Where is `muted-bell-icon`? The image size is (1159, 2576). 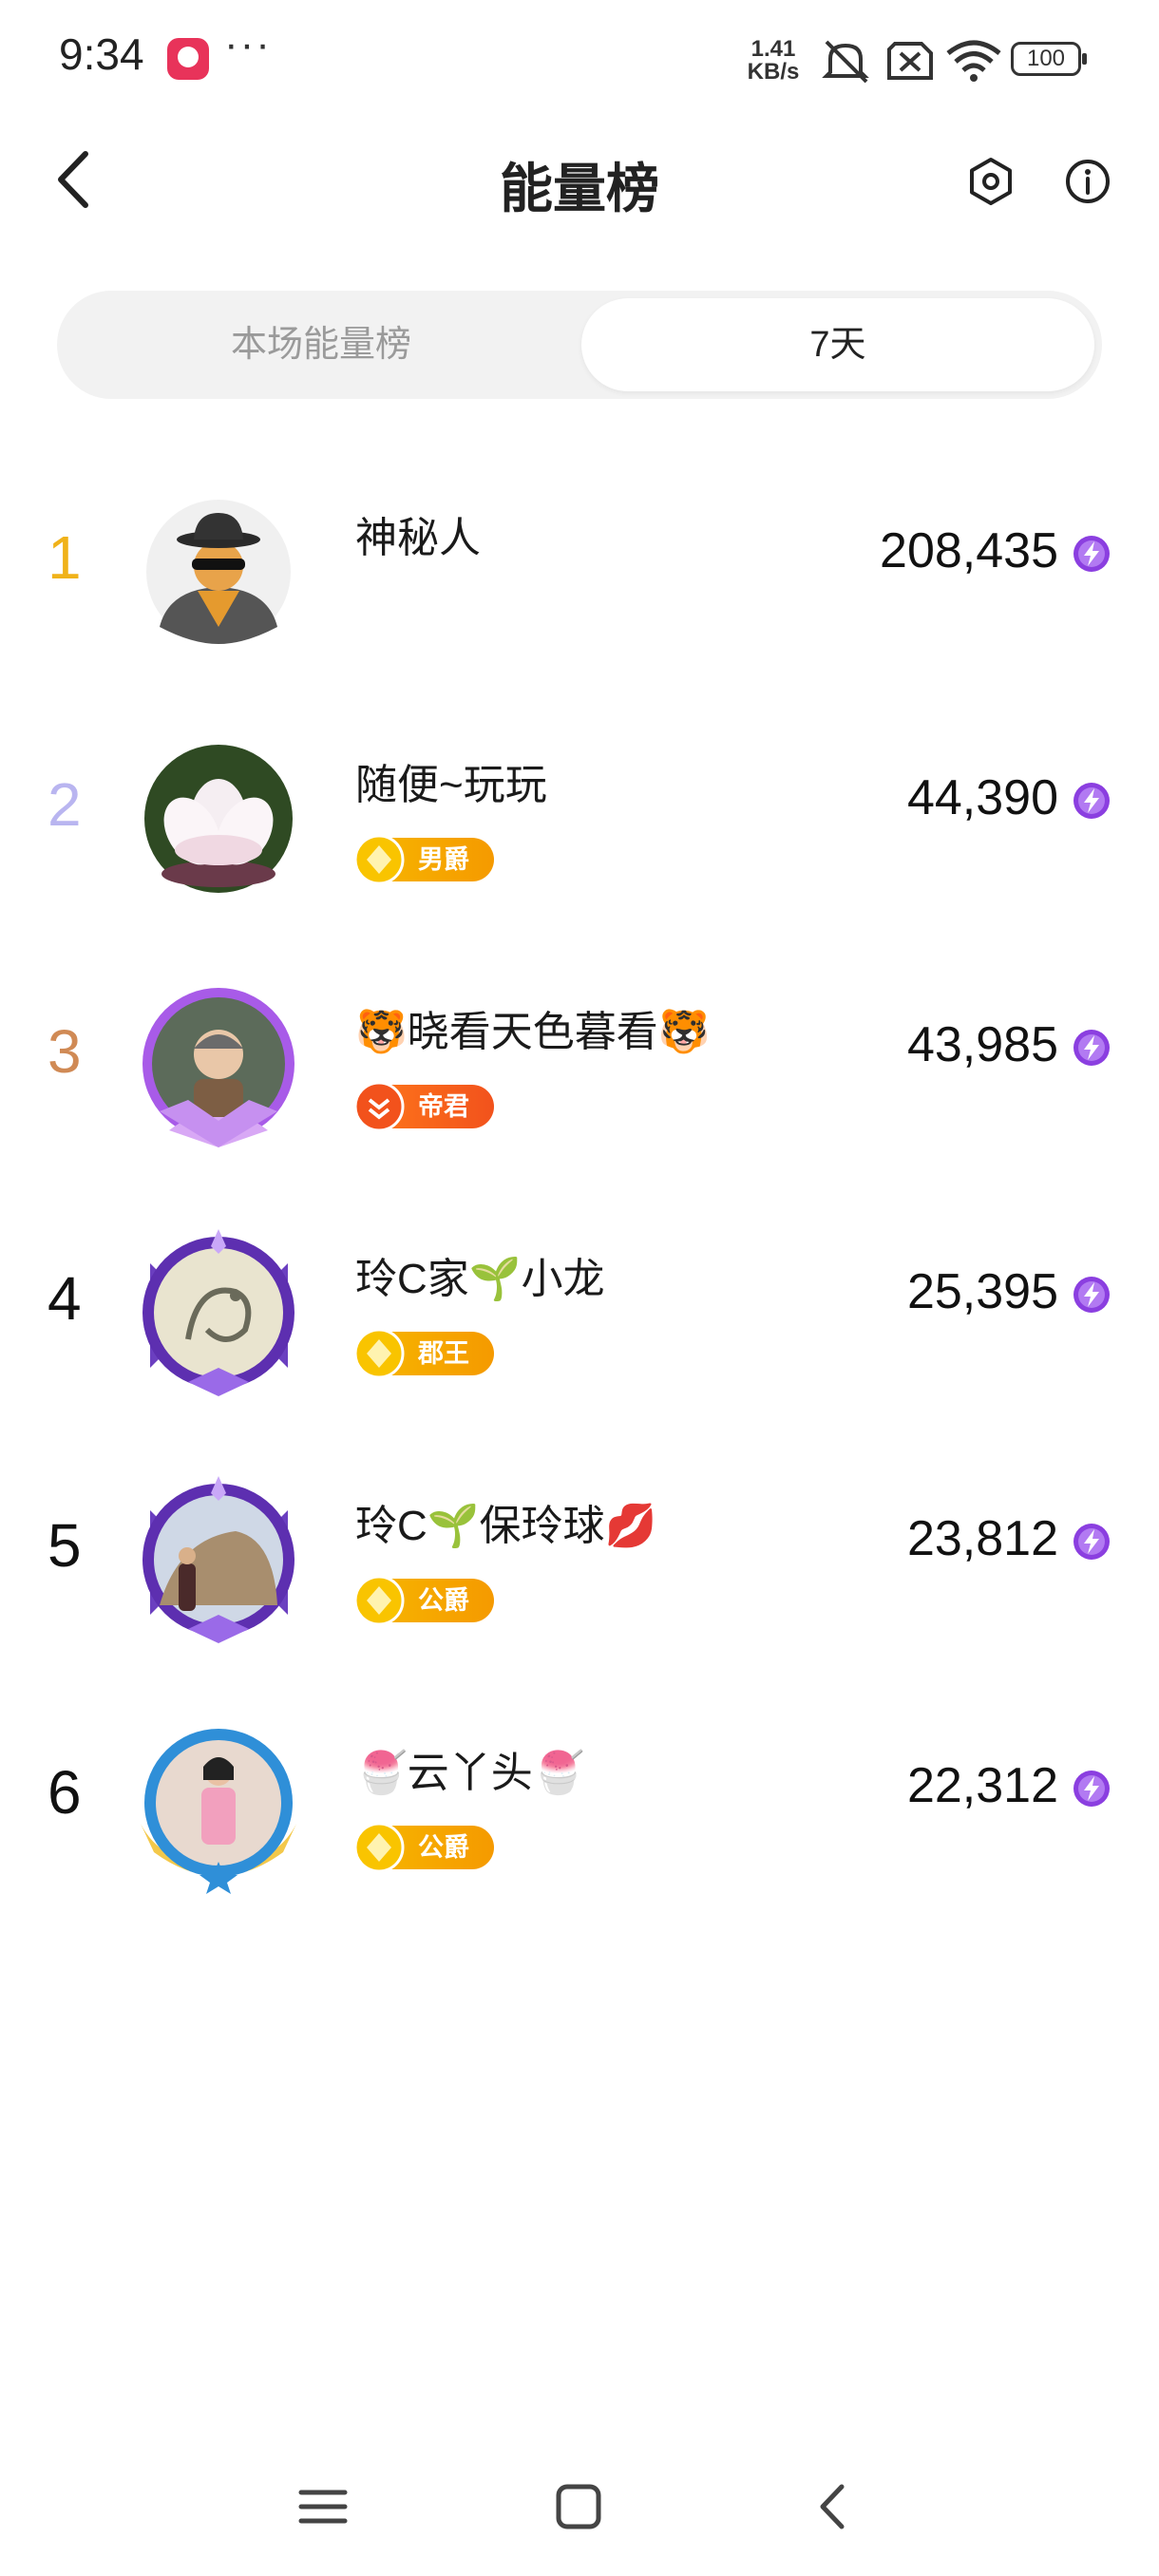
muted-bell-icon is located at coordinates (845, 62).